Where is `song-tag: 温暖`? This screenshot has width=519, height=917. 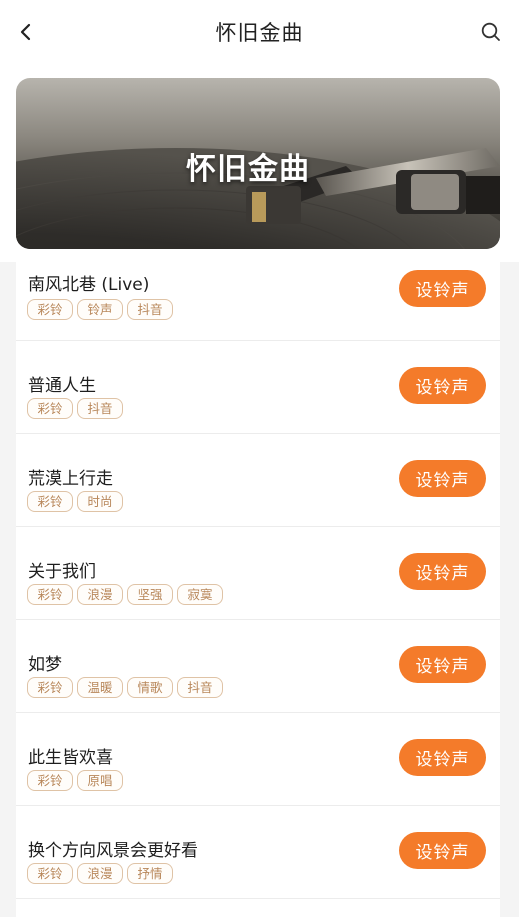
song-tag: 温暖 is located at coordinates (100, 687).